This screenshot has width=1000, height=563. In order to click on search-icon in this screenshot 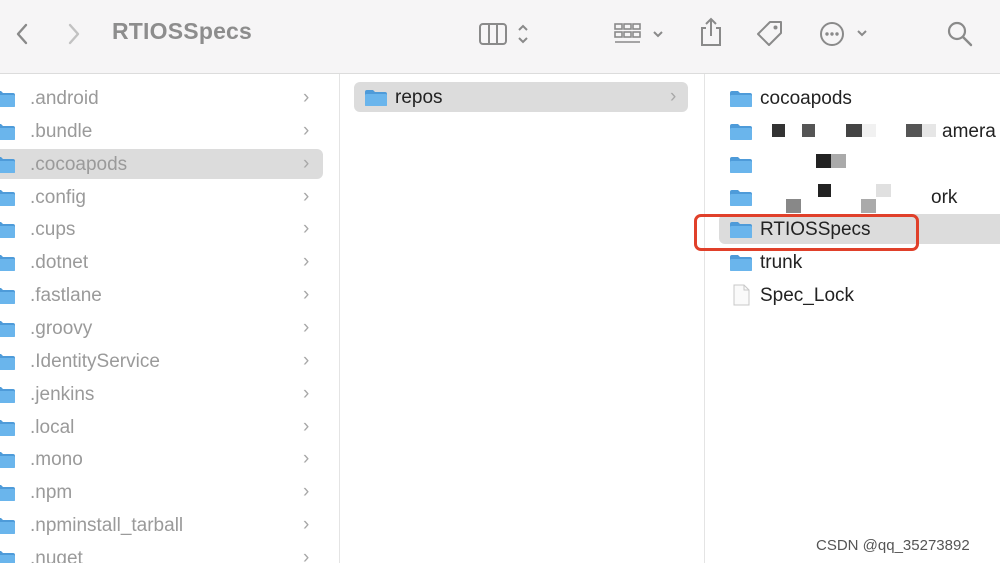, I will do `click(960, 34)`.